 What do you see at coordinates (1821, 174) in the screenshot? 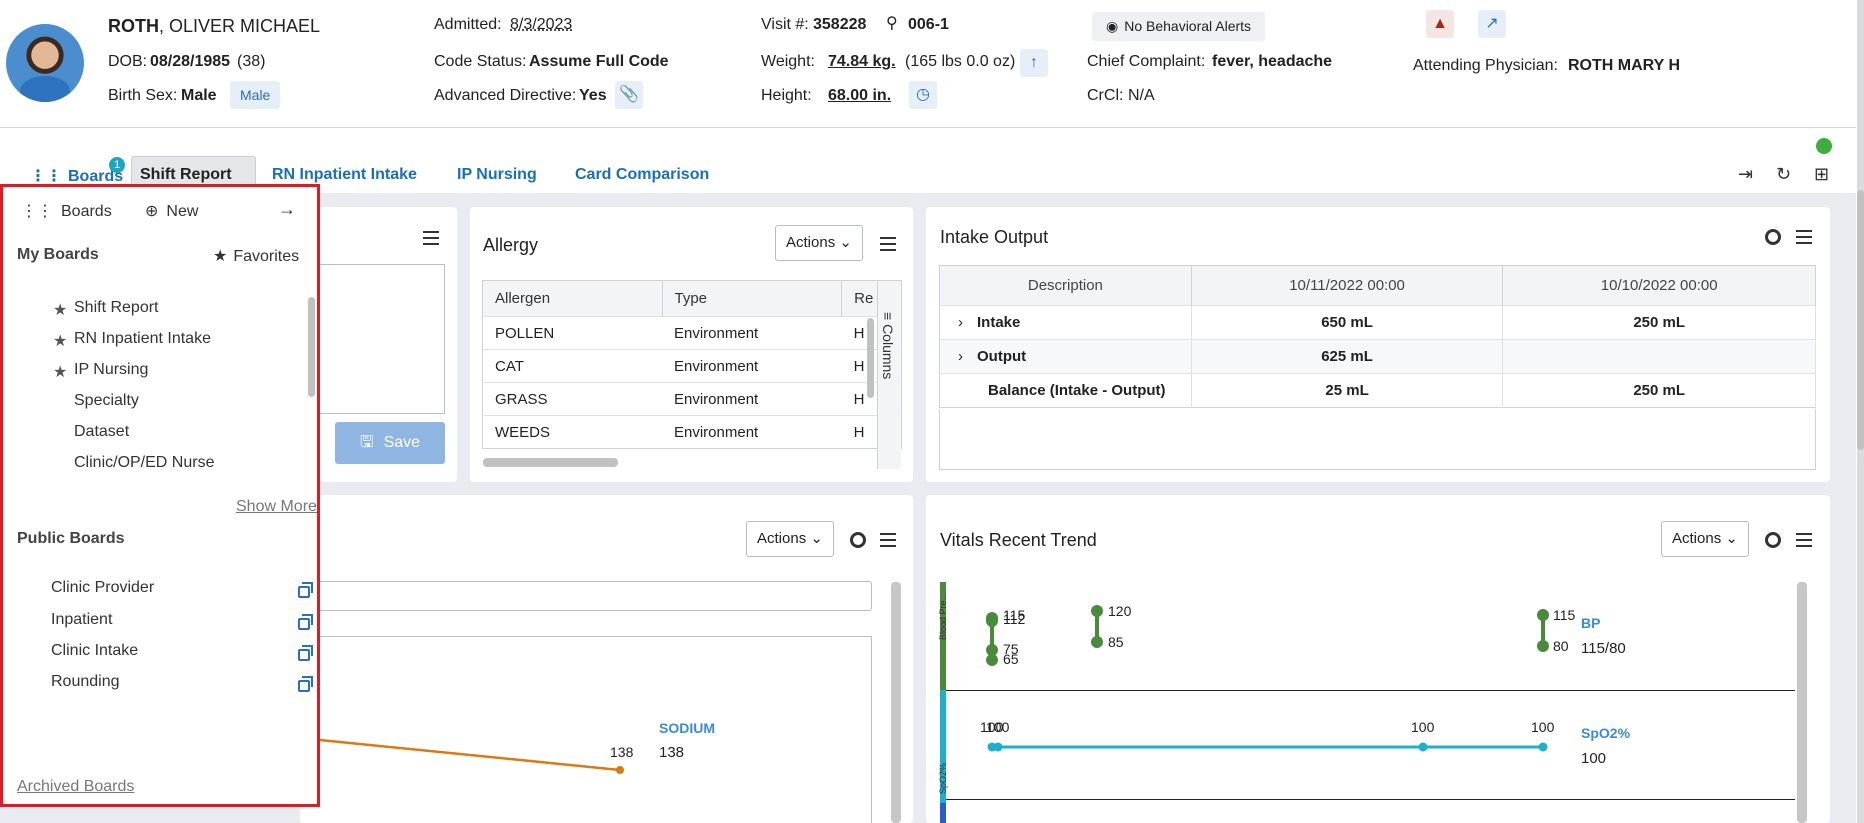
I see `layout-grid-icon: ⊞` at bounding box center [1821, 174].